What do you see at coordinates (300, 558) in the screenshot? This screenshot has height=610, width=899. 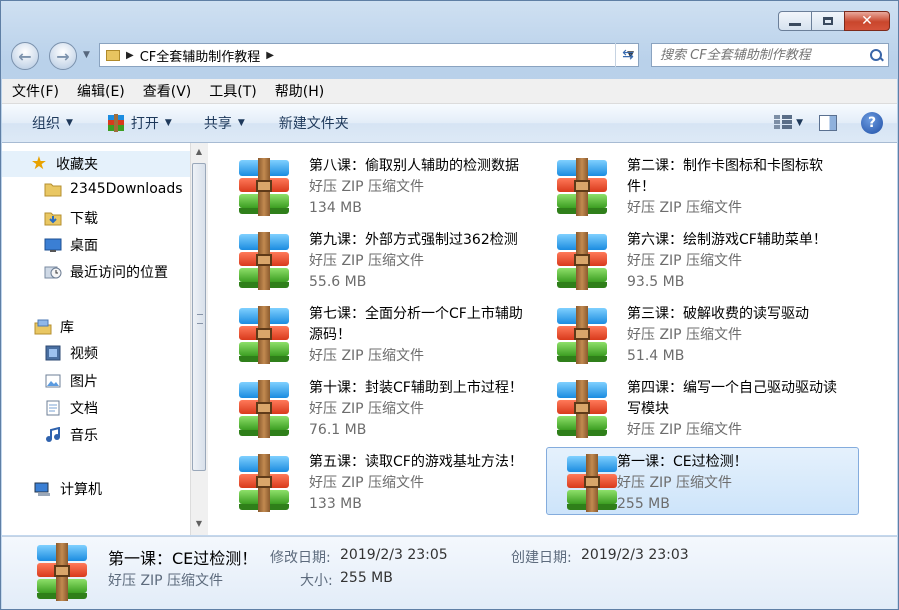 I see `details-modified-label: 修改日期:` at bounding box center [300, 558].